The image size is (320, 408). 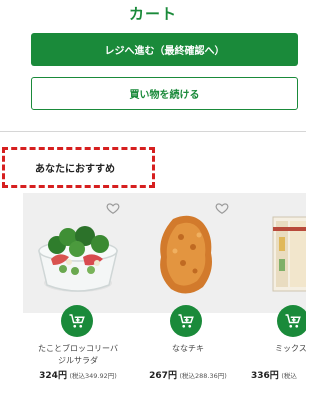 What do you see at coordinates (188, 349) in the screenshot?
I see `product-name: ななチキ` at bounding box center [188, 349].